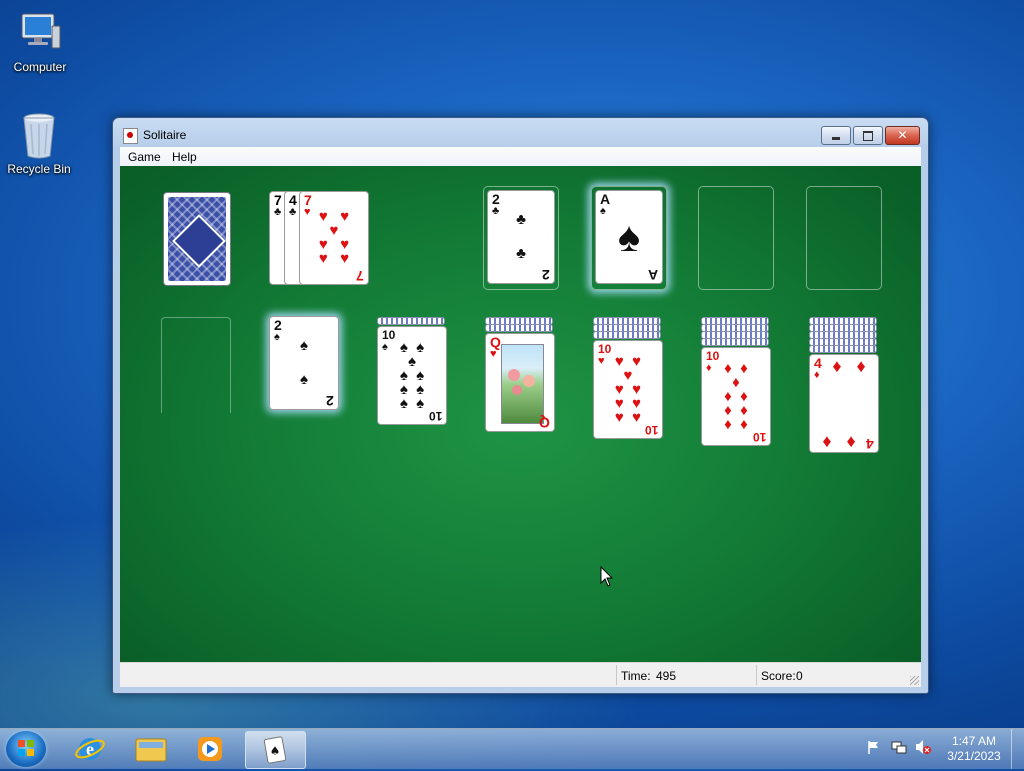 The height and width of the screenshot is (771, 1024). What do you see at coordinates (520, 674) in the screenshot?
I see `status-bar: Time: 495 Score: 0` at bounding box center [520, 674].